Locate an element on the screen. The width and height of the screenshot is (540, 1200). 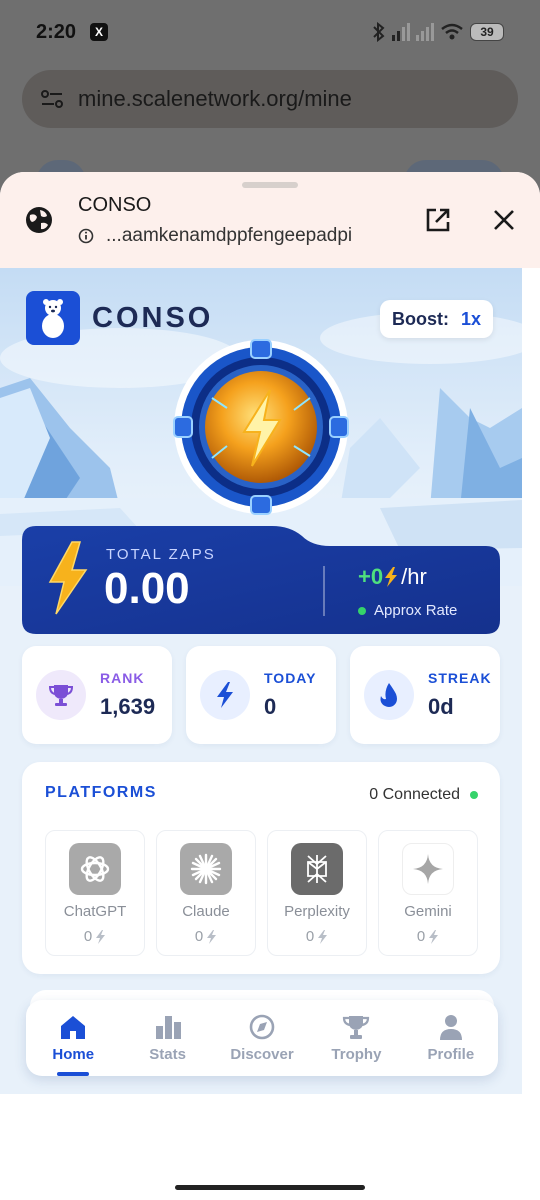
rate-value: +0 is located at coordinates (371, 576).